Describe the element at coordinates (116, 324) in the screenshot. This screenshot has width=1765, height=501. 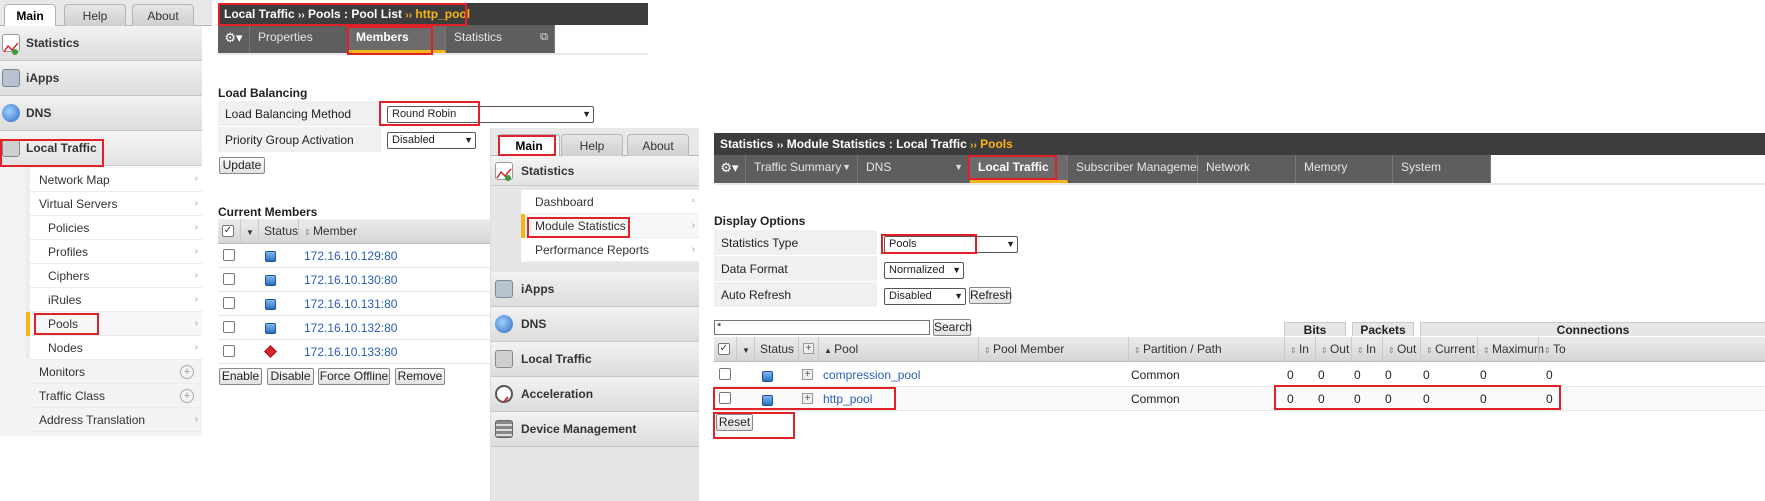
I see `nav-pools: Pools ›` at that location.